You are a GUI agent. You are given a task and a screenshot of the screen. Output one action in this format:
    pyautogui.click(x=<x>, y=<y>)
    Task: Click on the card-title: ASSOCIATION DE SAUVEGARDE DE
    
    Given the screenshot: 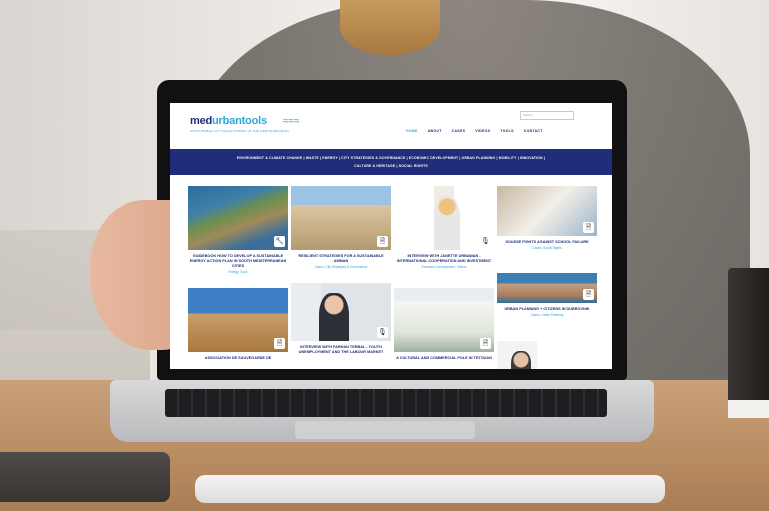 What is the action you would take?
    pyautogui.click(x=238, y=358)
    